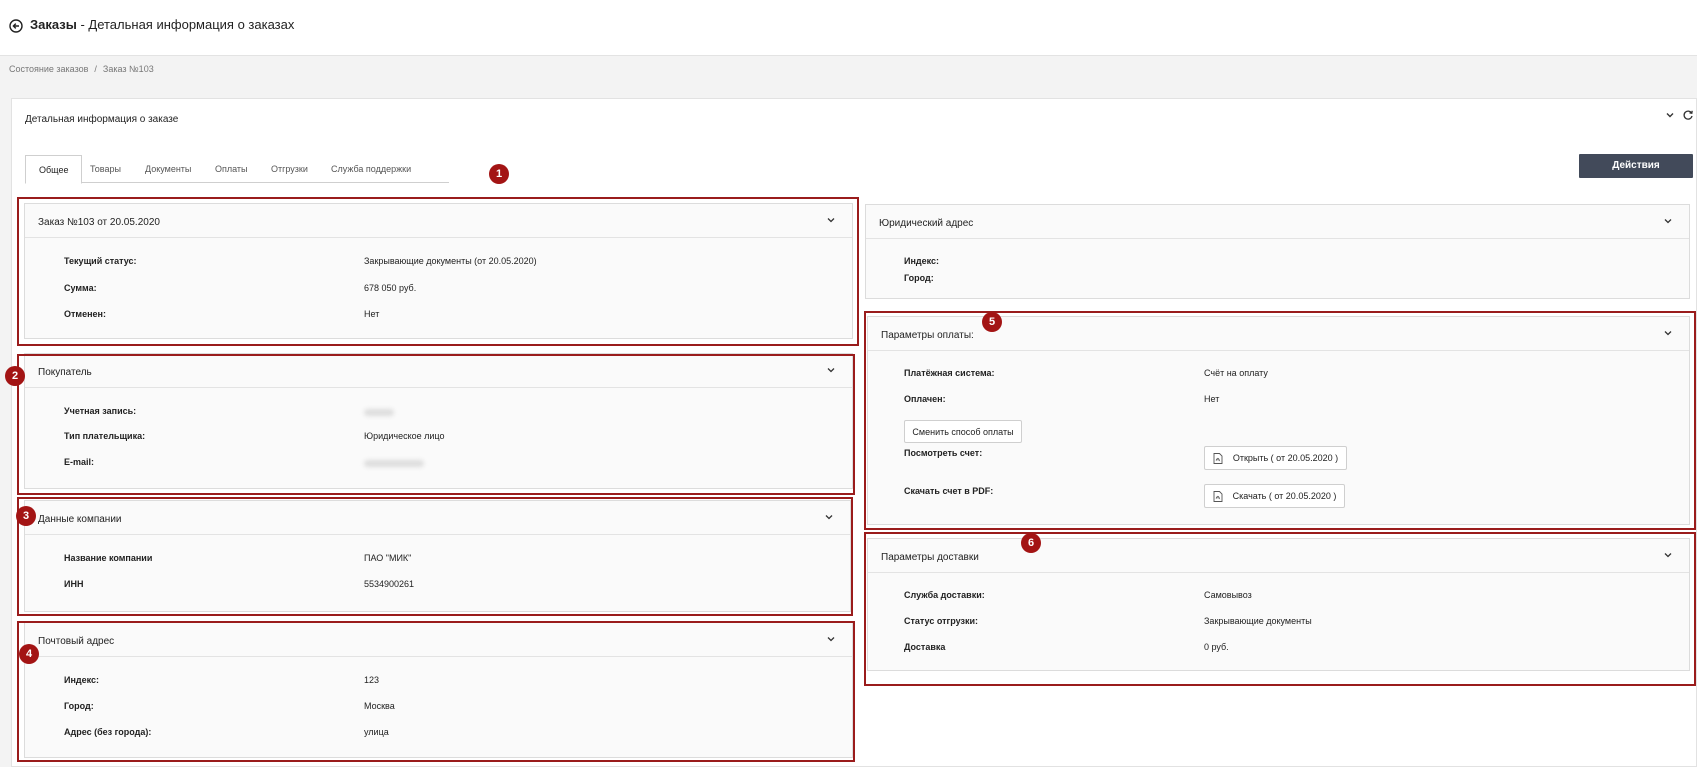 The image size is (1697, 767). I want to click on tab-support: Служба поддержки, so click(371, 169).